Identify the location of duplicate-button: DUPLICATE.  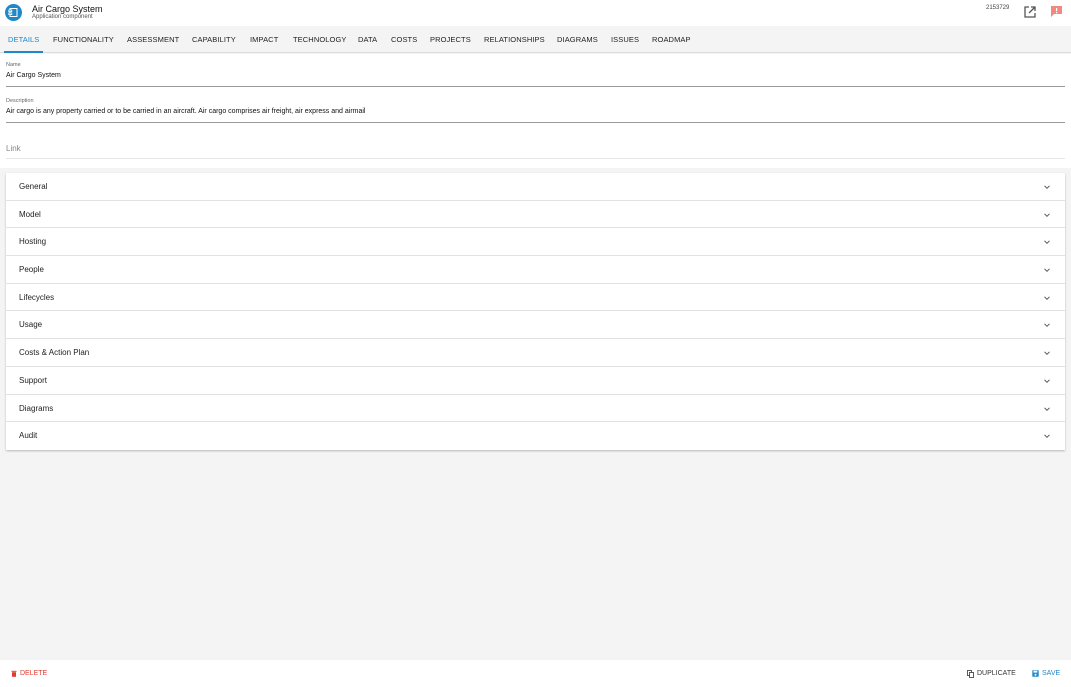
(991, 673).